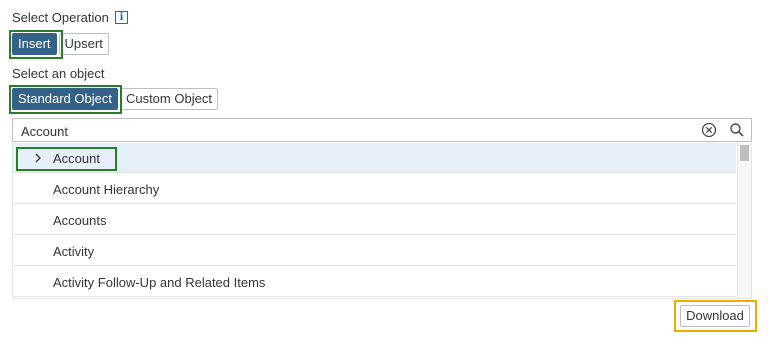 Image resolution: width=768 pixels, height=337 pixels. I want to click on search-input, so click(351, 131).